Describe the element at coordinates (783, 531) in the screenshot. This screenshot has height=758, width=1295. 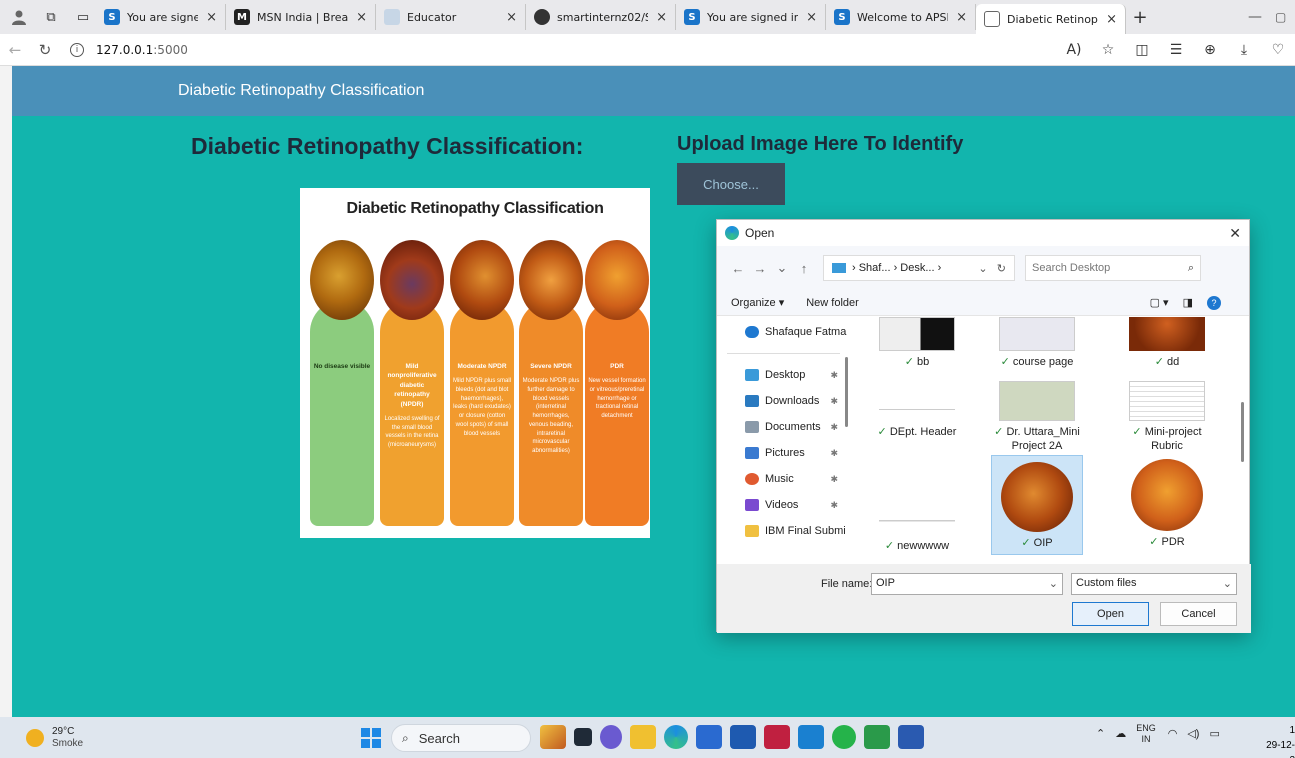
I see `nav-item-ibm-folder: IBM Final Submi` at that location.